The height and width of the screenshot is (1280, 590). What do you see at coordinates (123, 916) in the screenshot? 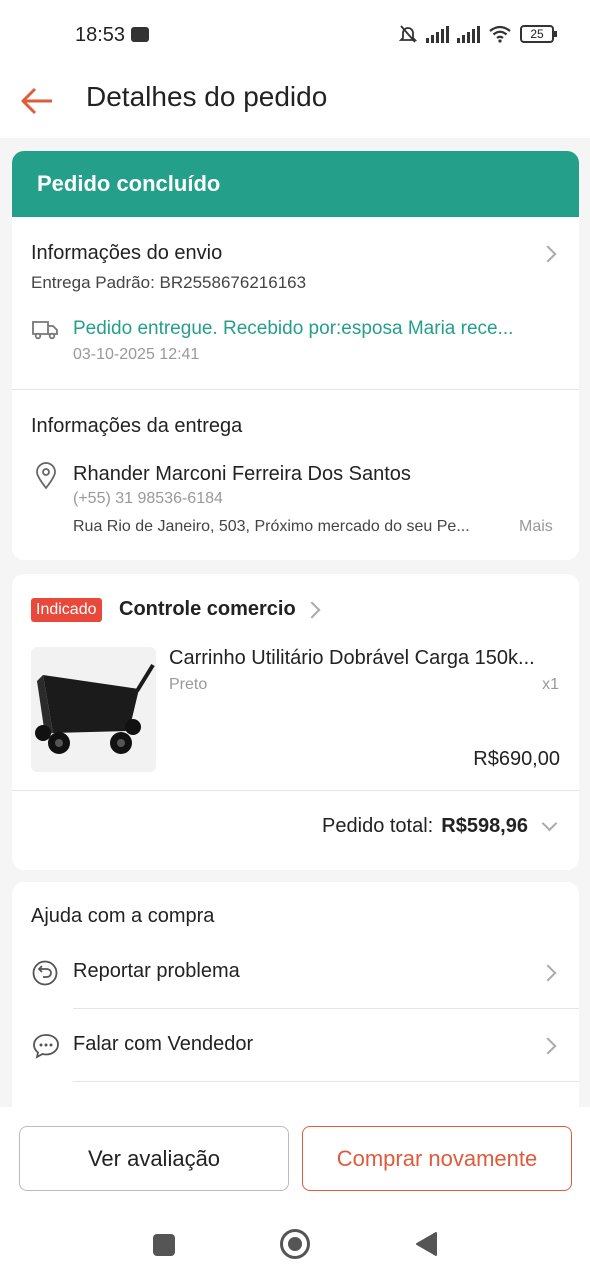
I see `help-title: Ajuda com a compra` at bounding box center [123, 916].